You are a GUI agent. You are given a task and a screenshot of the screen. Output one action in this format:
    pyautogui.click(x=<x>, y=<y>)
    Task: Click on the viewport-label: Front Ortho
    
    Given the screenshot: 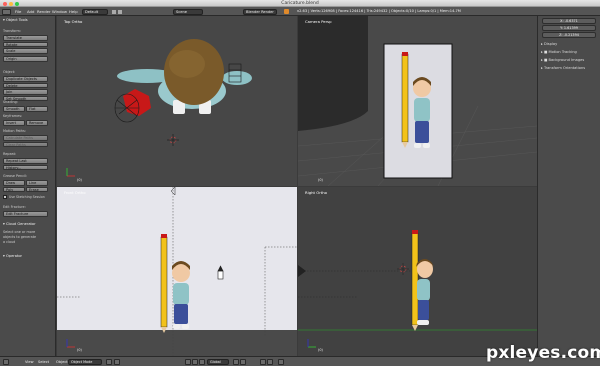 What is the action you would take?
    pyautogui.click(x=75, y=192)
    